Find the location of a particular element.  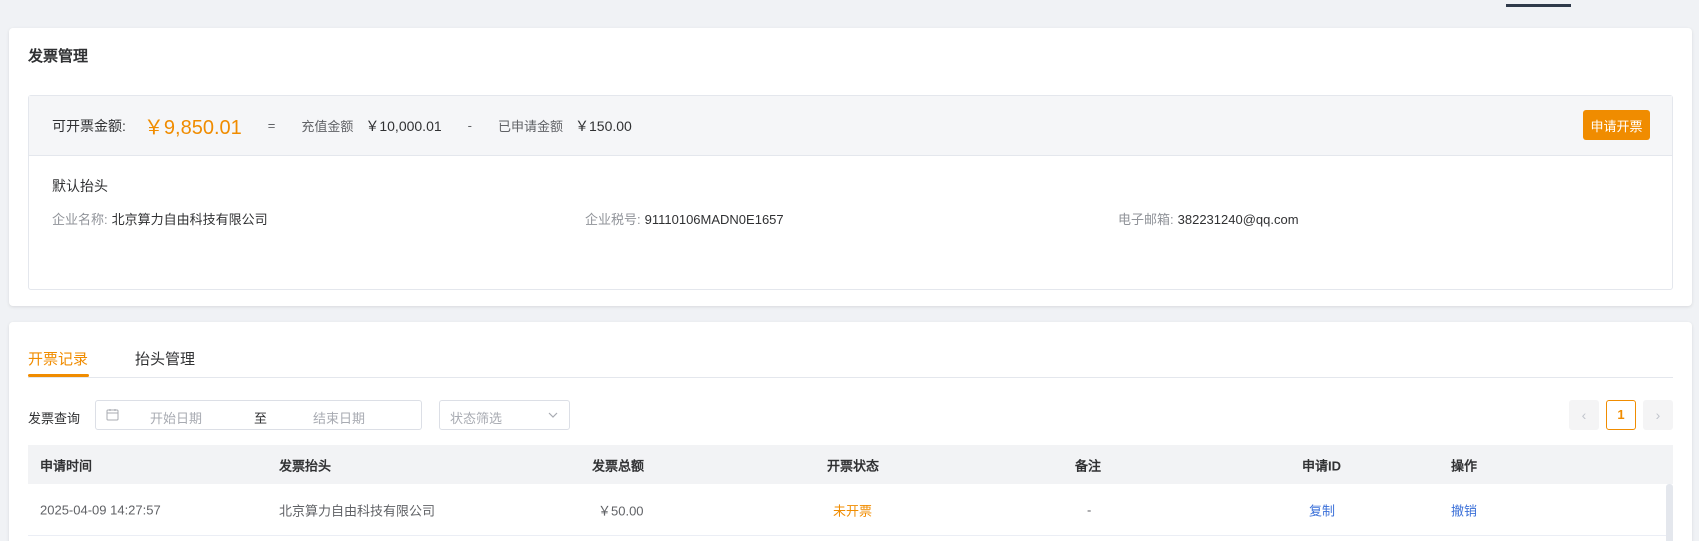

revoke-link: 撤销 is located at coordinates (1464, 509).